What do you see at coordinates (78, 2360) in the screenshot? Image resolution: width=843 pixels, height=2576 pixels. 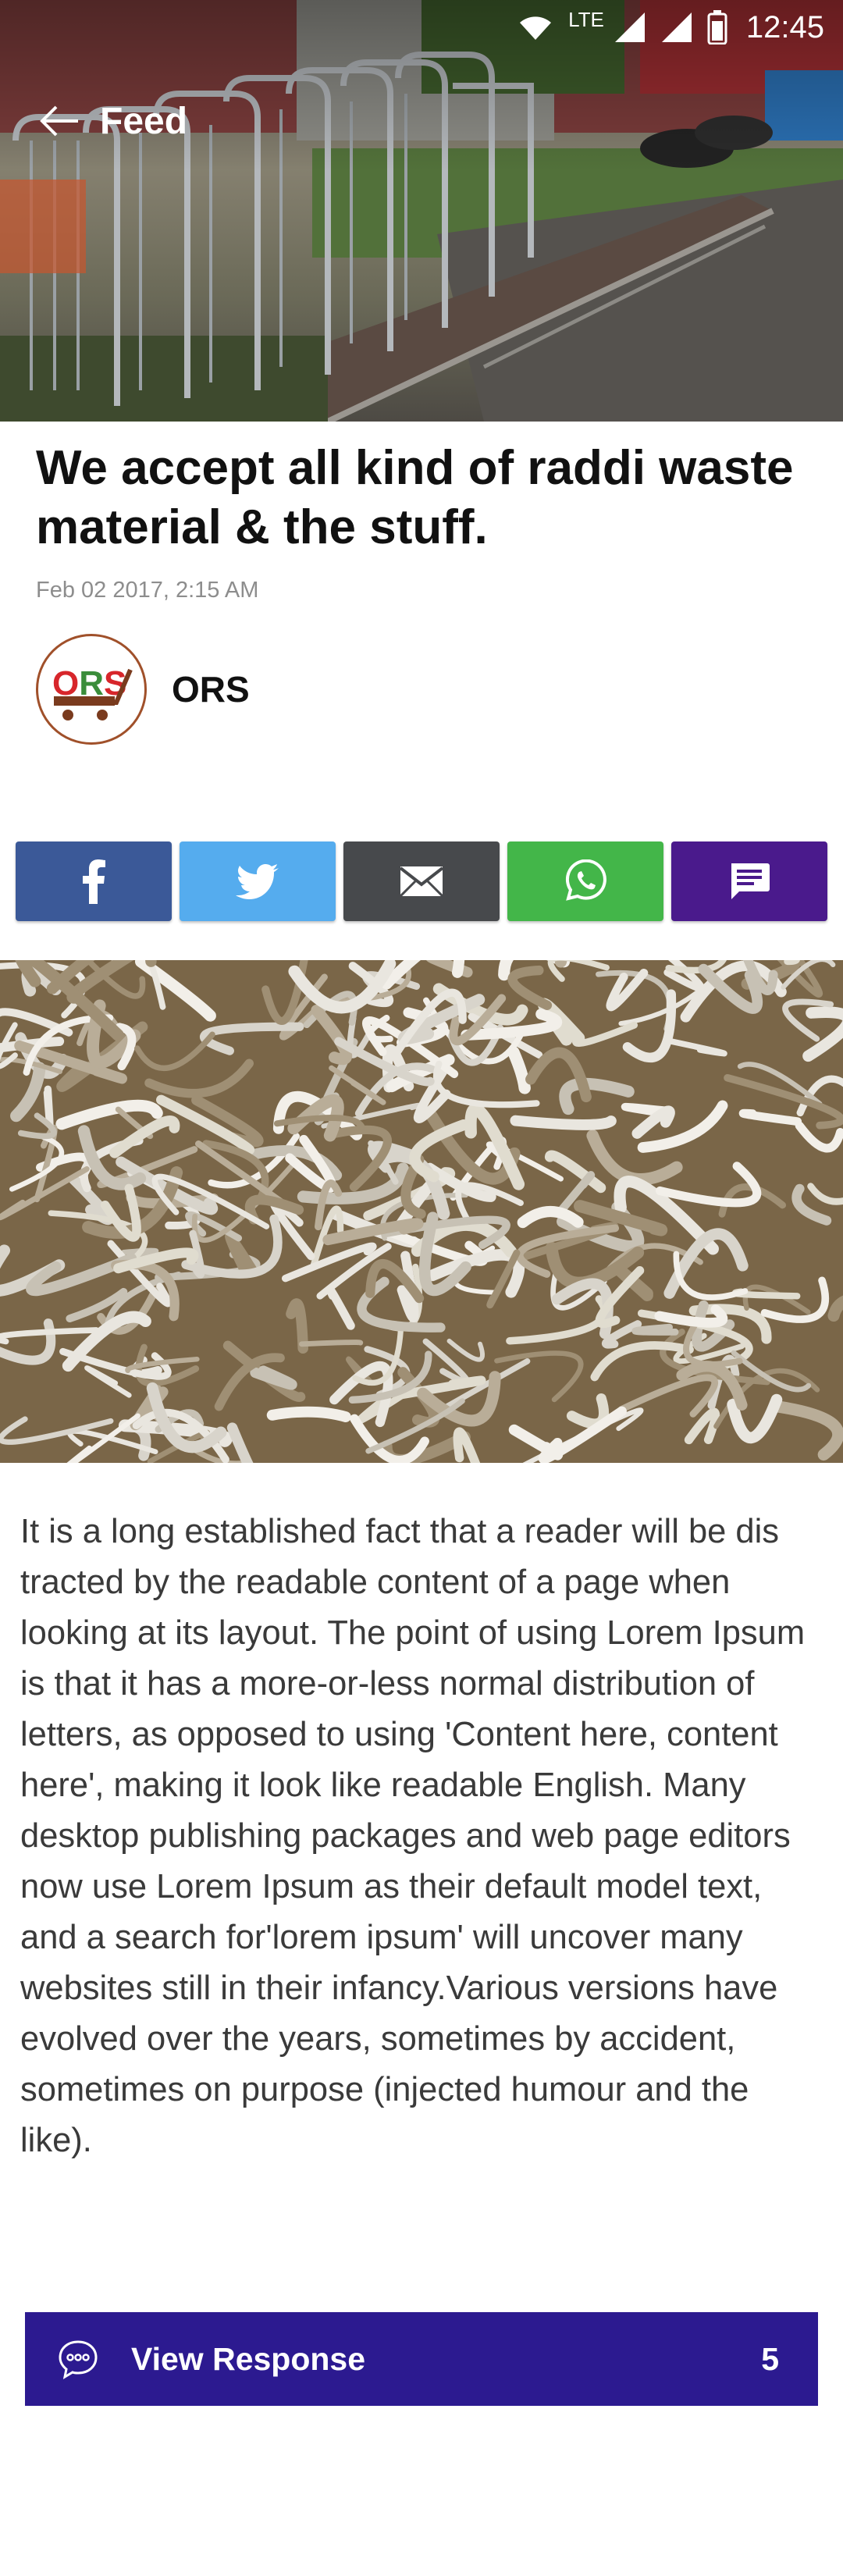 I see `chat-bubble-icon` at bounding box center [78, 2360].